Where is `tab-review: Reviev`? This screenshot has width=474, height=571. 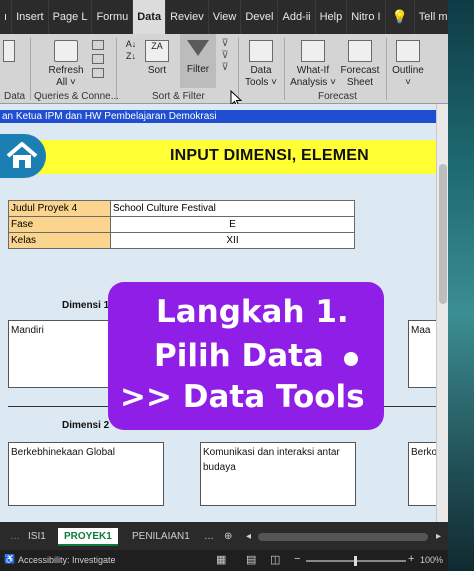 tab-review: Reviev is located at coordinates (187, 17).